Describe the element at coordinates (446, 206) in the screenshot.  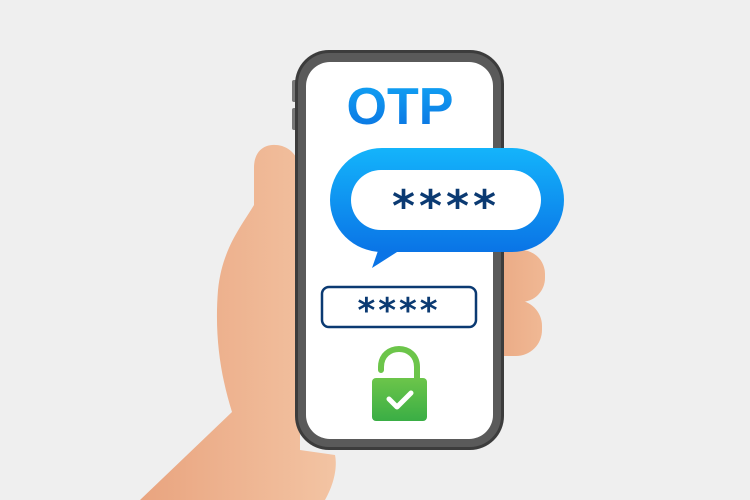
I see `message-code: ****` at that location.